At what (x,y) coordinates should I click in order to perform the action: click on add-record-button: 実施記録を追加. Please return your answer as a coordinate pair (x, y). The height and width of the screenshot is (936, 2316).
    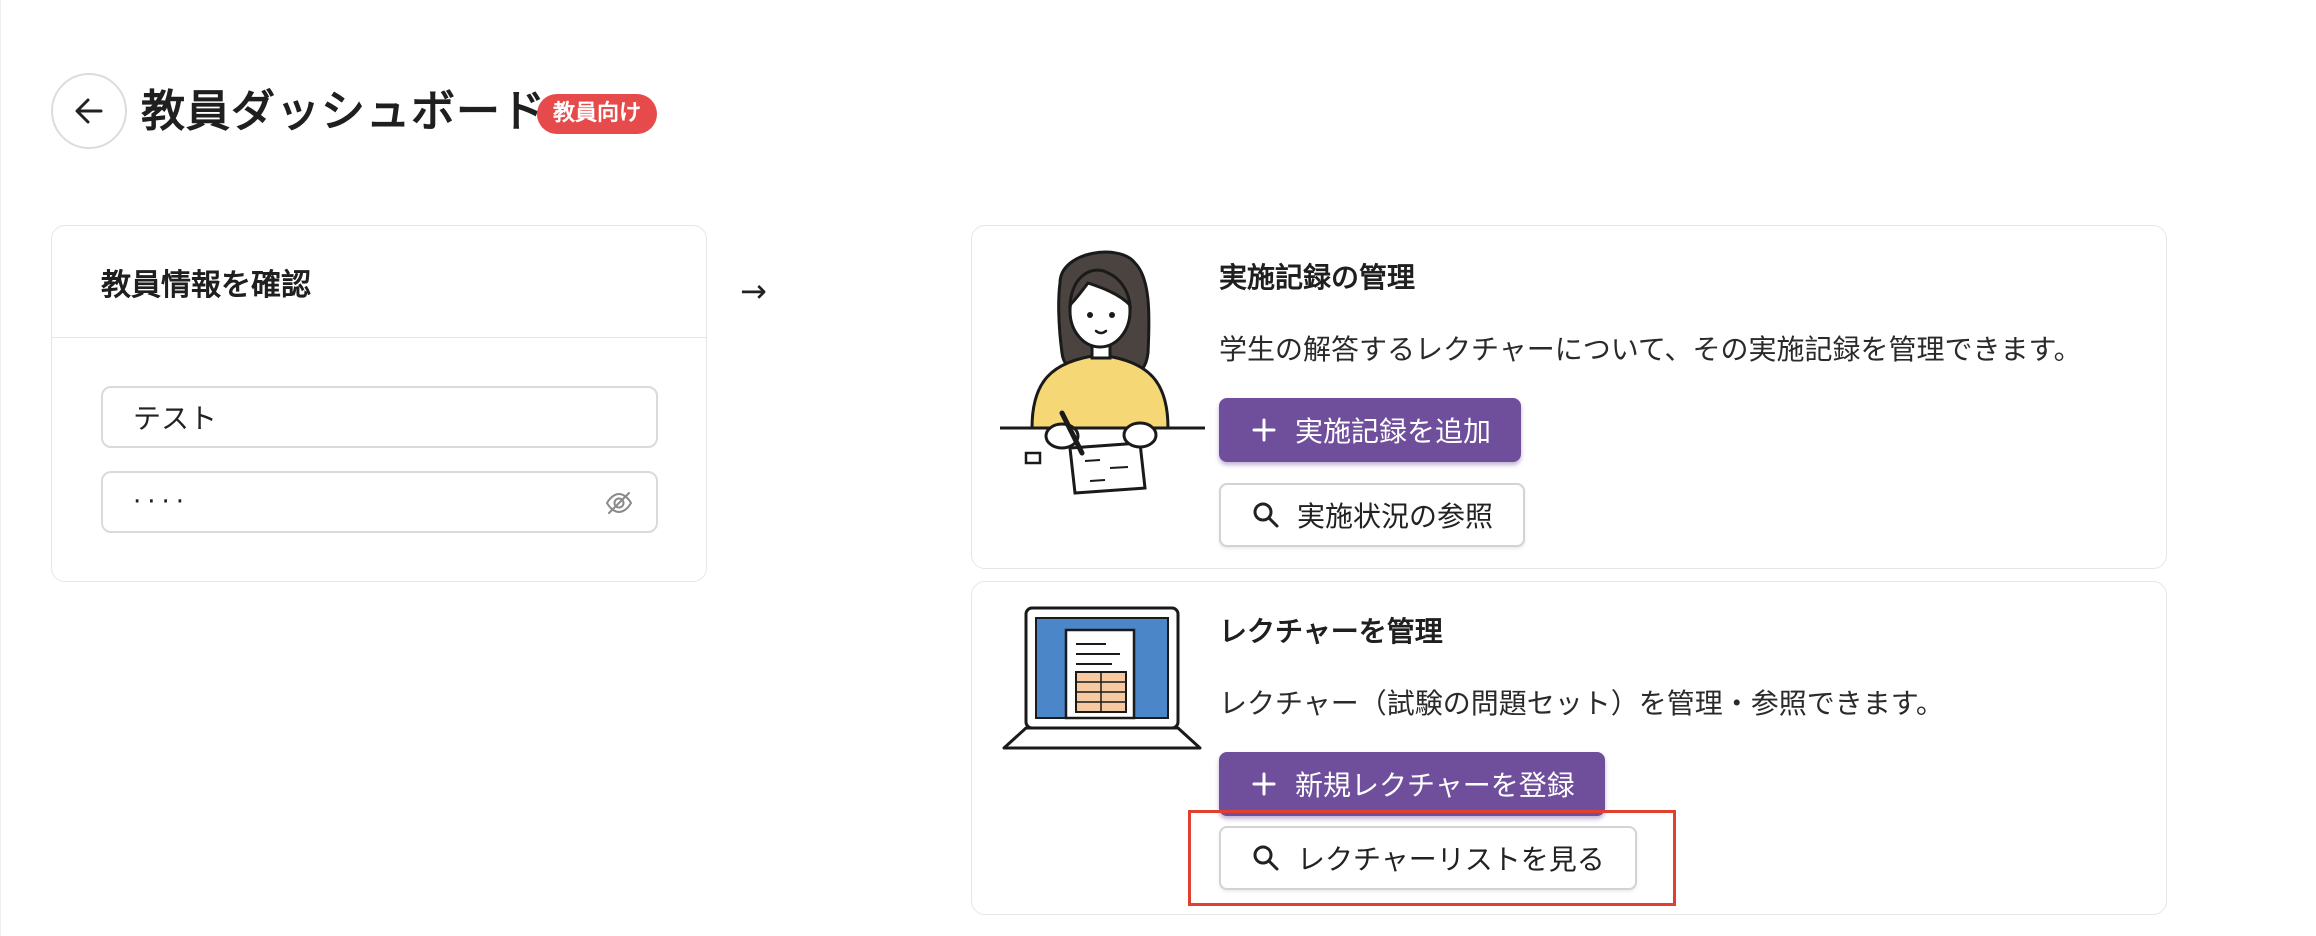
    Looking at the image, I should click on (1370, 430).